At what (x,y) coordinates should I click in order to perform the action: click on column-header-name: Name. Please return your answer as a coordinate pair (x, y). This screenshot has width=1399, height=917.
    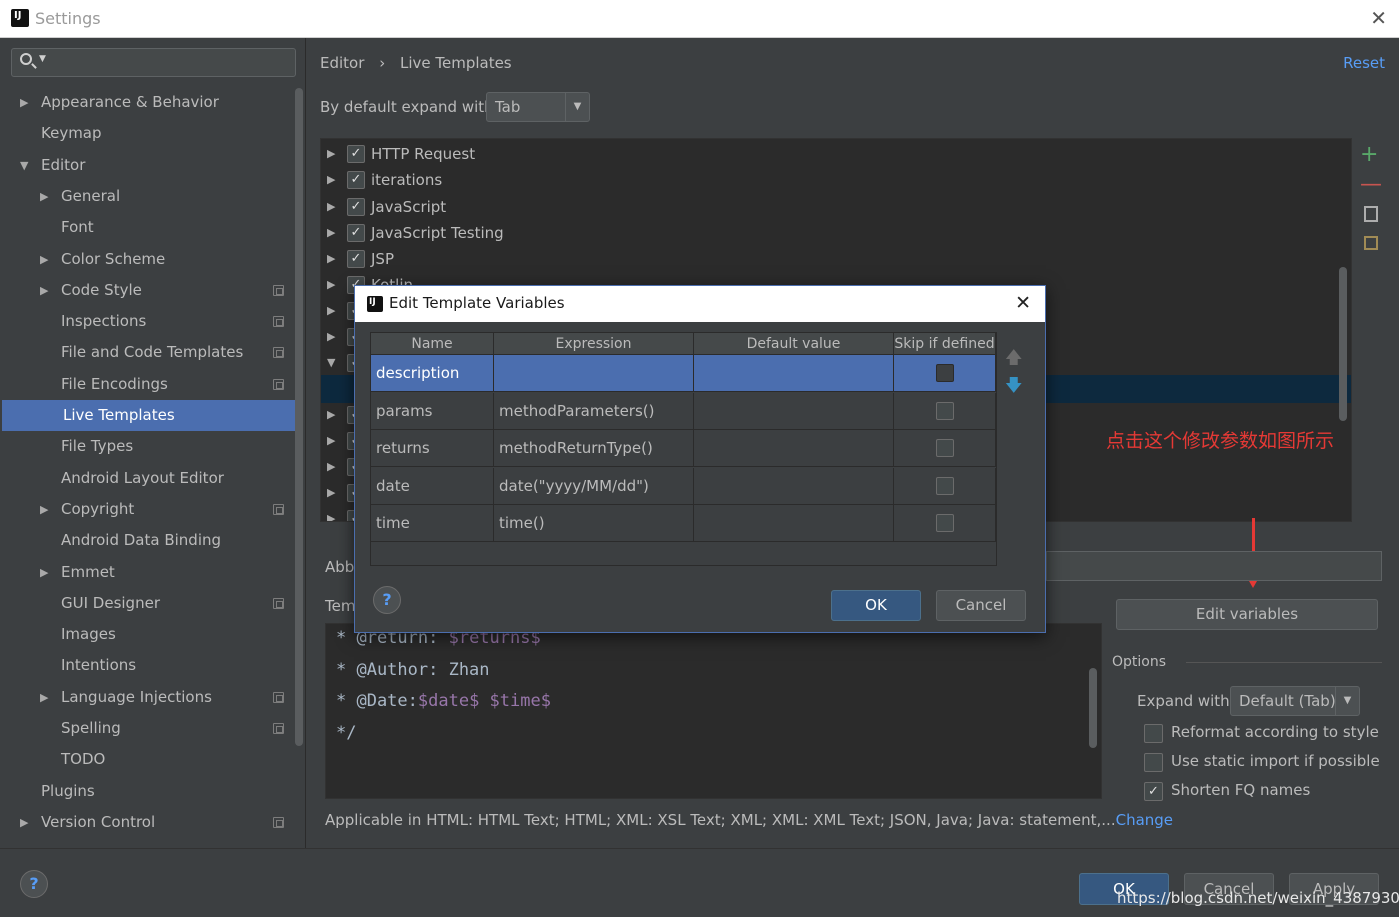
    Looking at the image, I should click on (432, 344).